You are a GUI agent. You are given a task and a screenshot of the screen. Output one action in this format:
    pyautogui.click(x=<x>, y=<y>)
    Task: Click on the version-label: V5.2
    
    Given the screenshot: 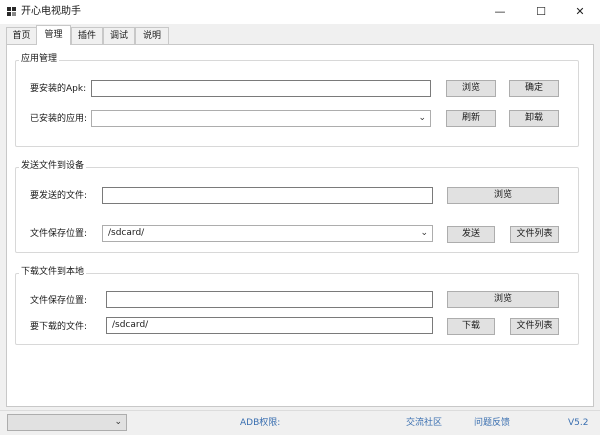 What is the action you would take?
    pyautogui.click(x=578, y=423)
    